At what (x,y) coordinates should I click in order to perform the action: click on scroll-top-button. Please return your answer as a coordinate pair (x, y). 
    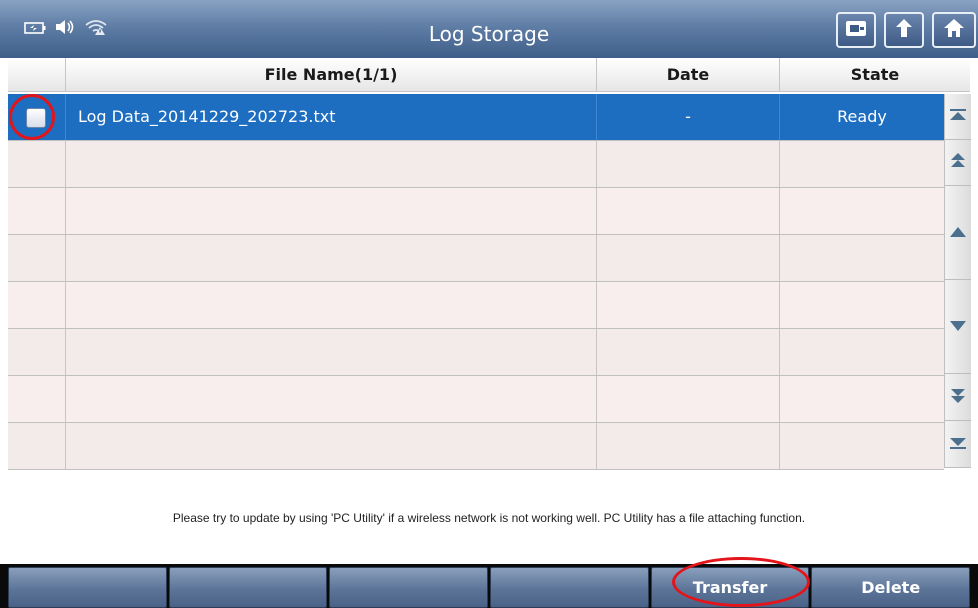
    Looking at the image, I should click on (958, 117).